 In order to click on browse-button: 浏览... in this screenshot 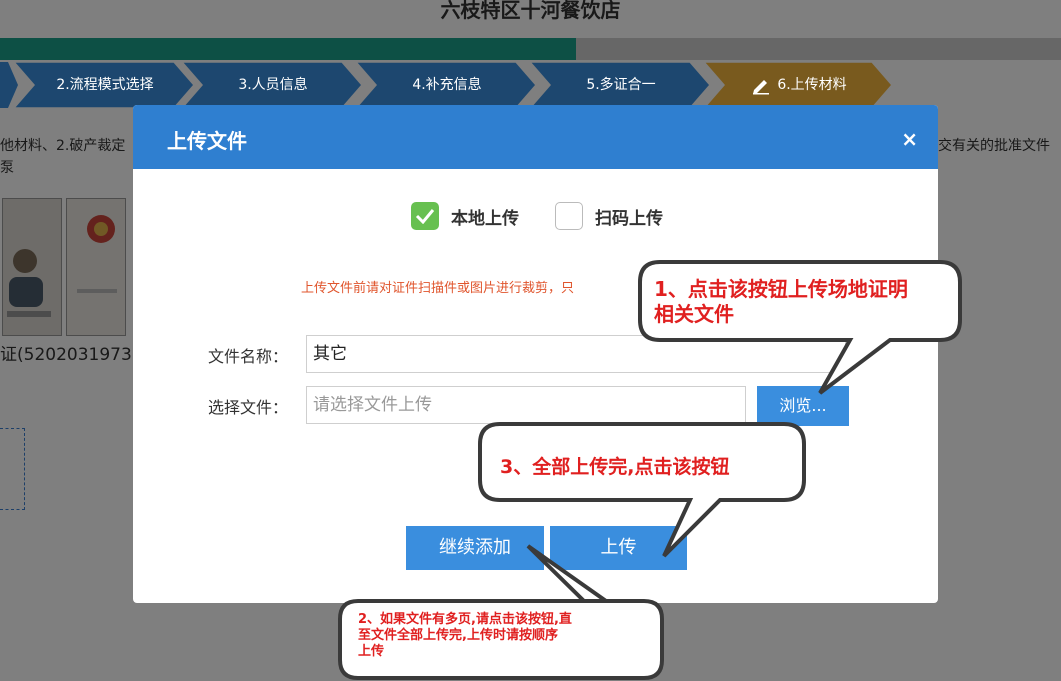, I will do `click(803, 406)`.